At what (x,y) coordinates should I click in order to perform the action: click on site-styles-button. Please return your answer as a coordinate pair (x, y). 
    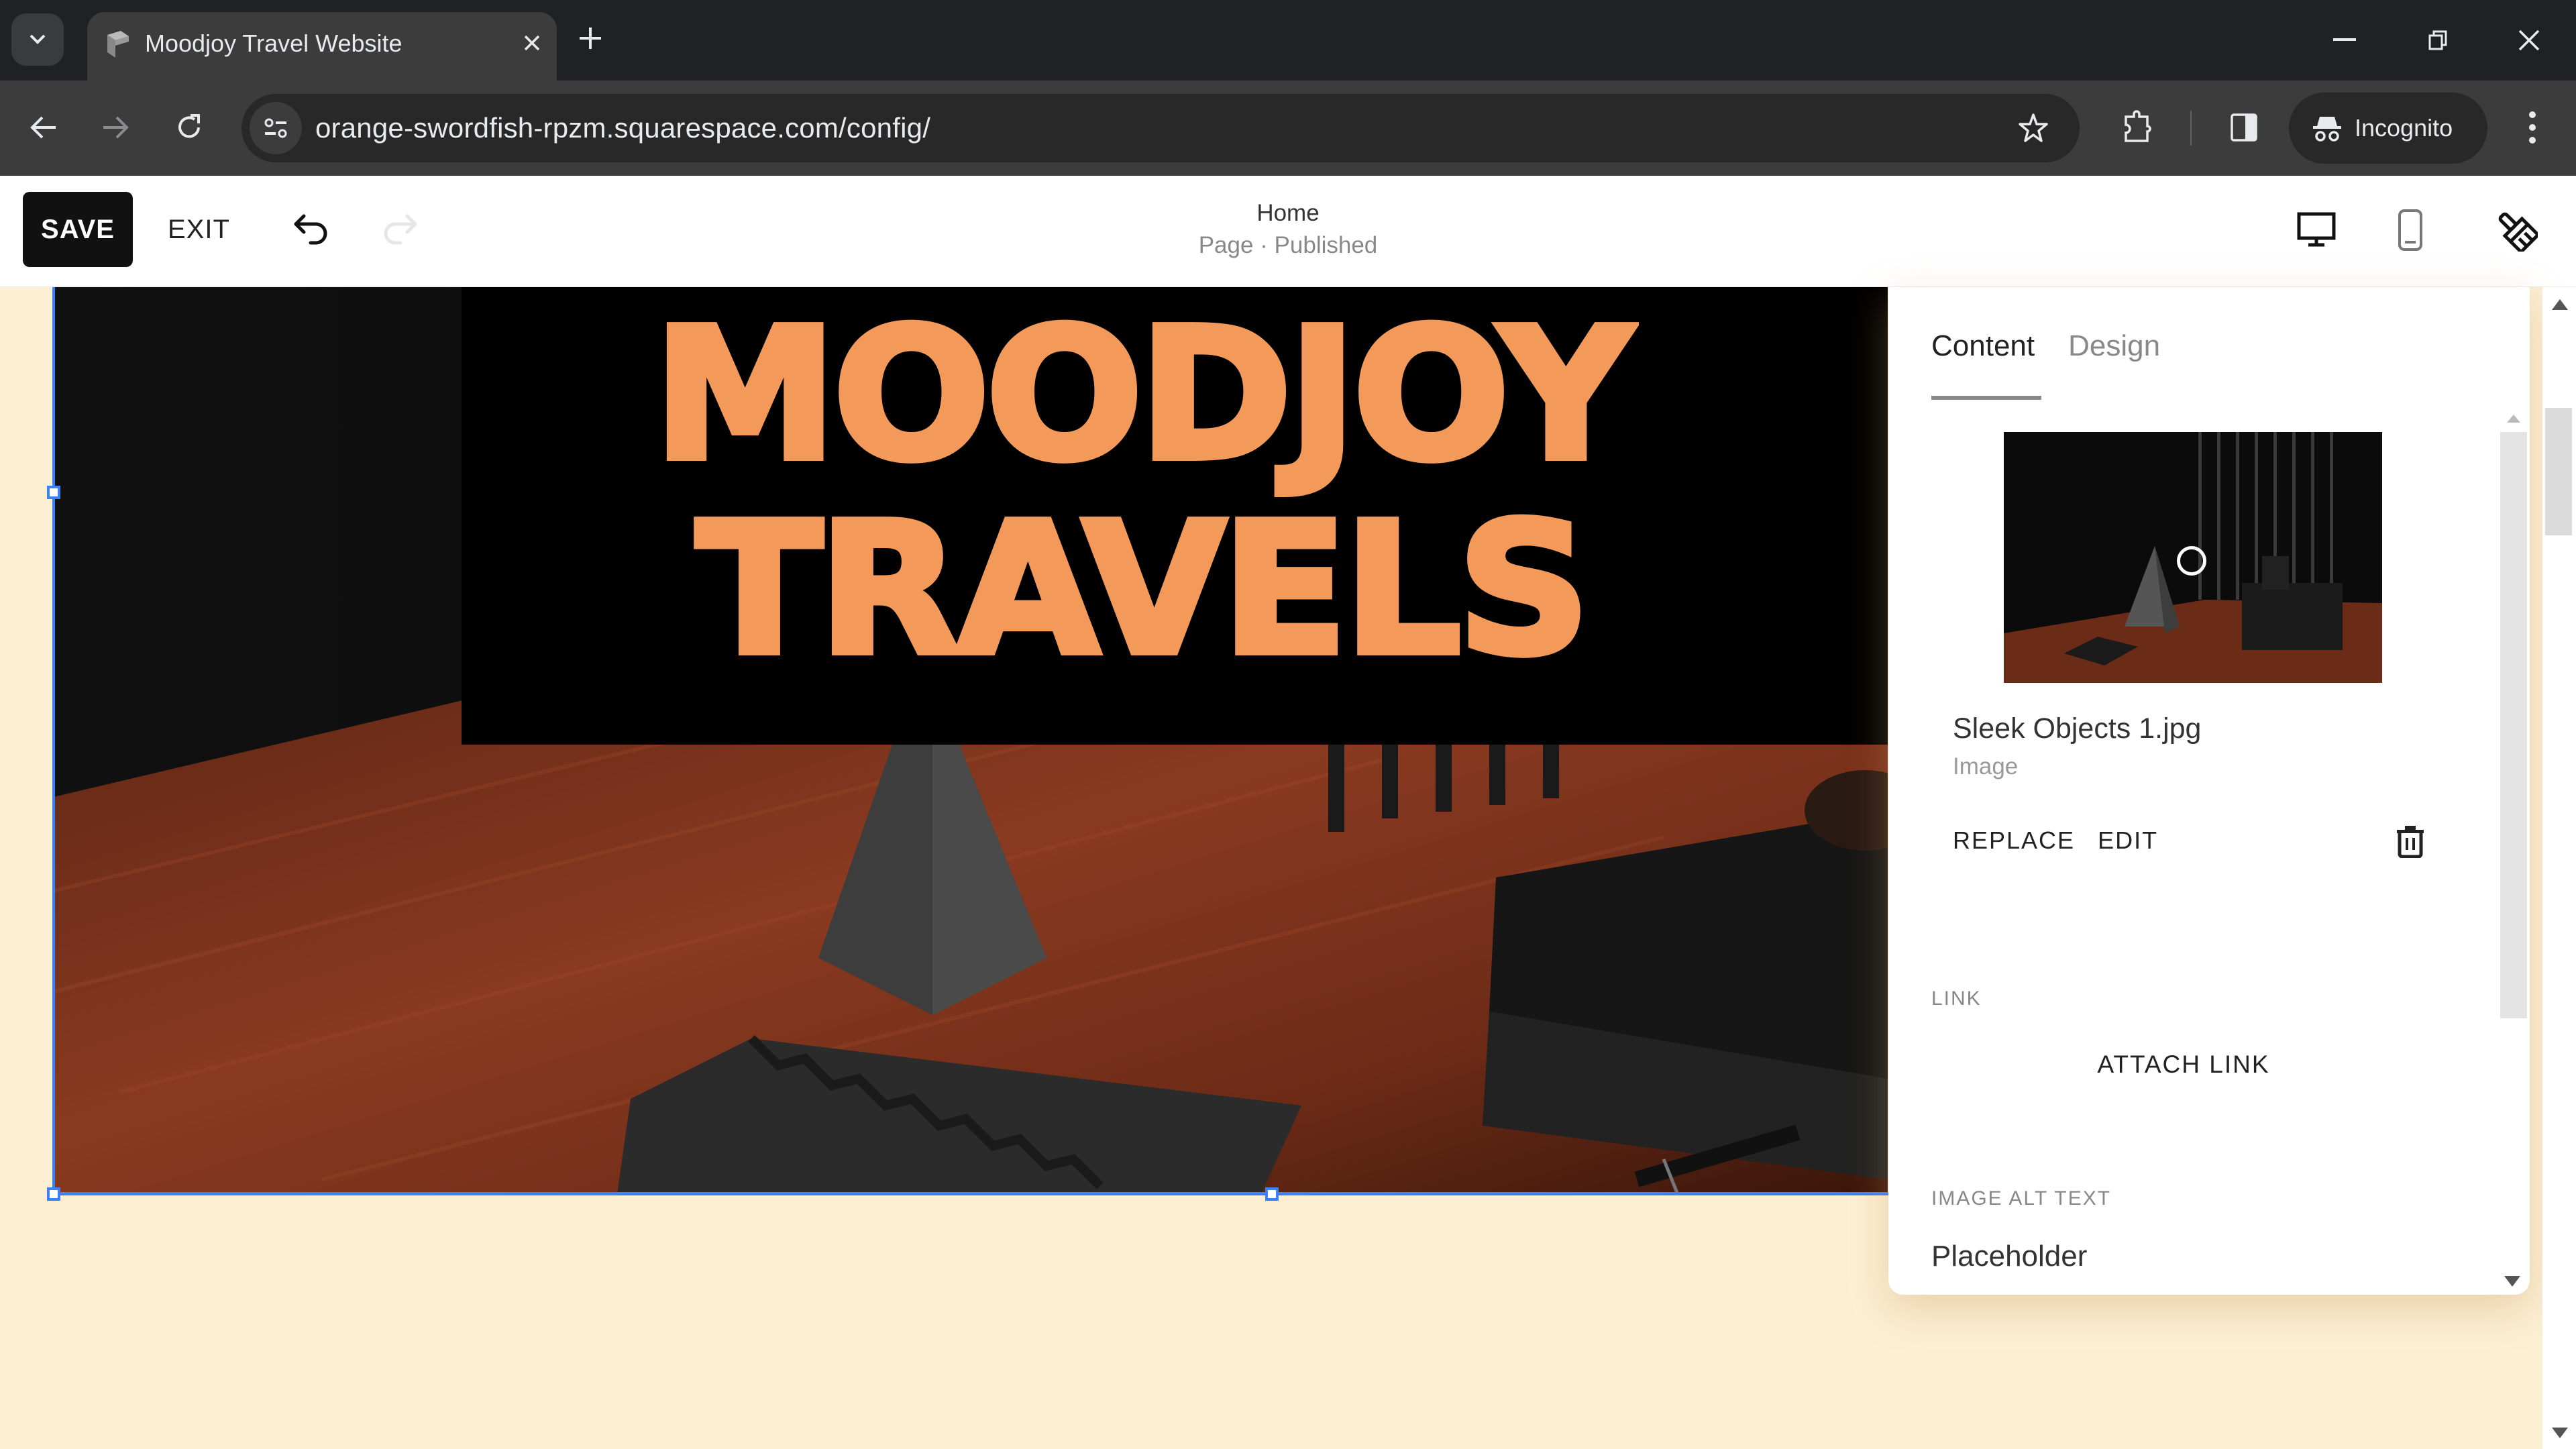
    Looking at the image, I should click on (2516, 230).